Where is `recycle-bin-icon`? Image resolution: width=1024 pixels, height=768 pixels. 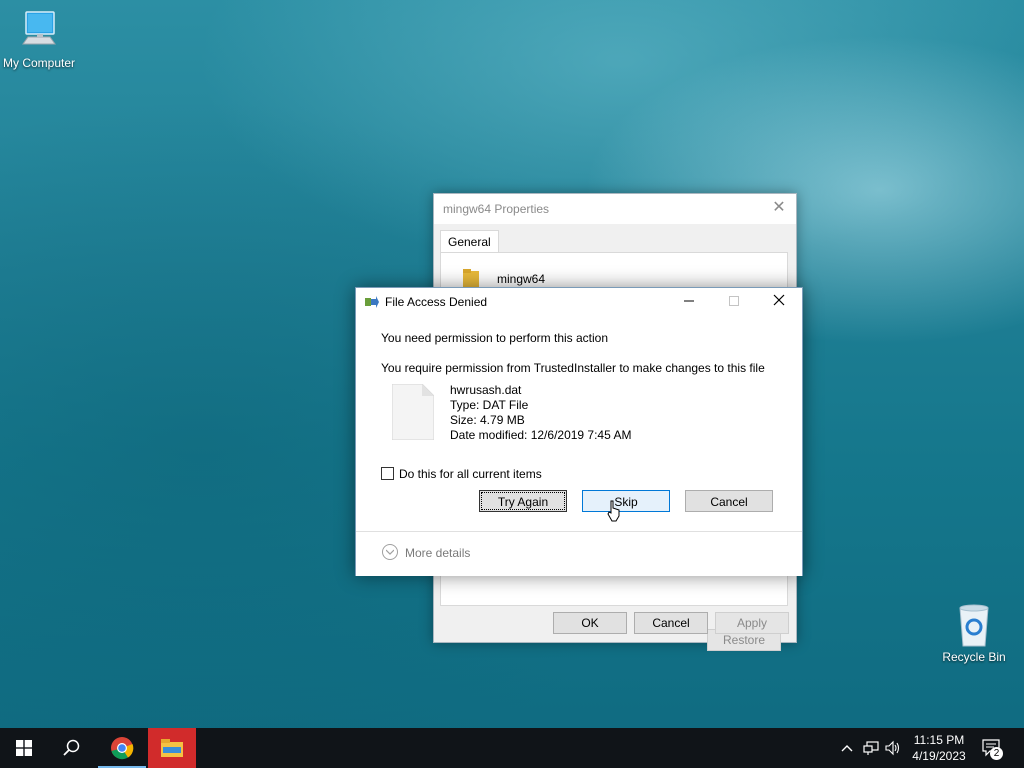
recycle-bin-icon is located at coordinates (974, 625).